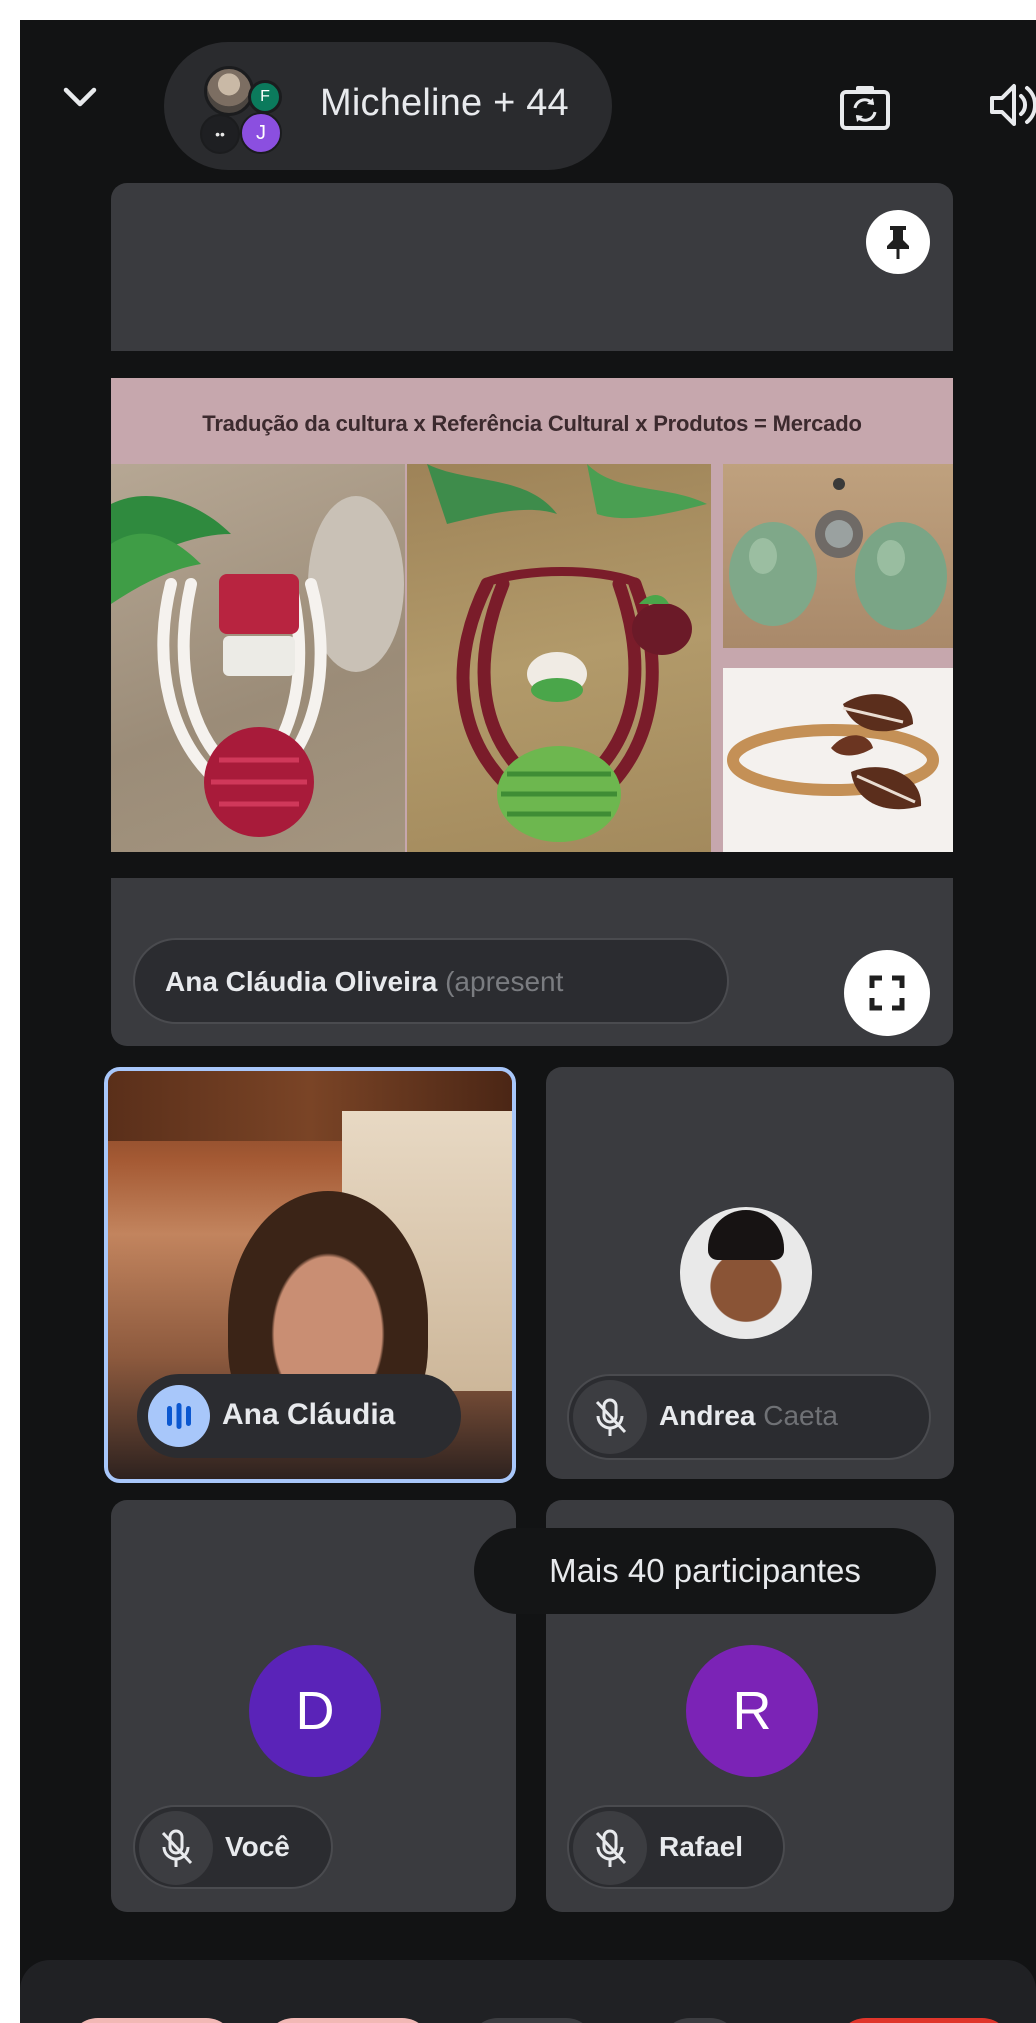 Image resolution: width=1036 pixels, height=2023 pixels. Describe the element at coordinates (559, 658) in the screenshot. I see `slide-photo-necklace-red` at that location.